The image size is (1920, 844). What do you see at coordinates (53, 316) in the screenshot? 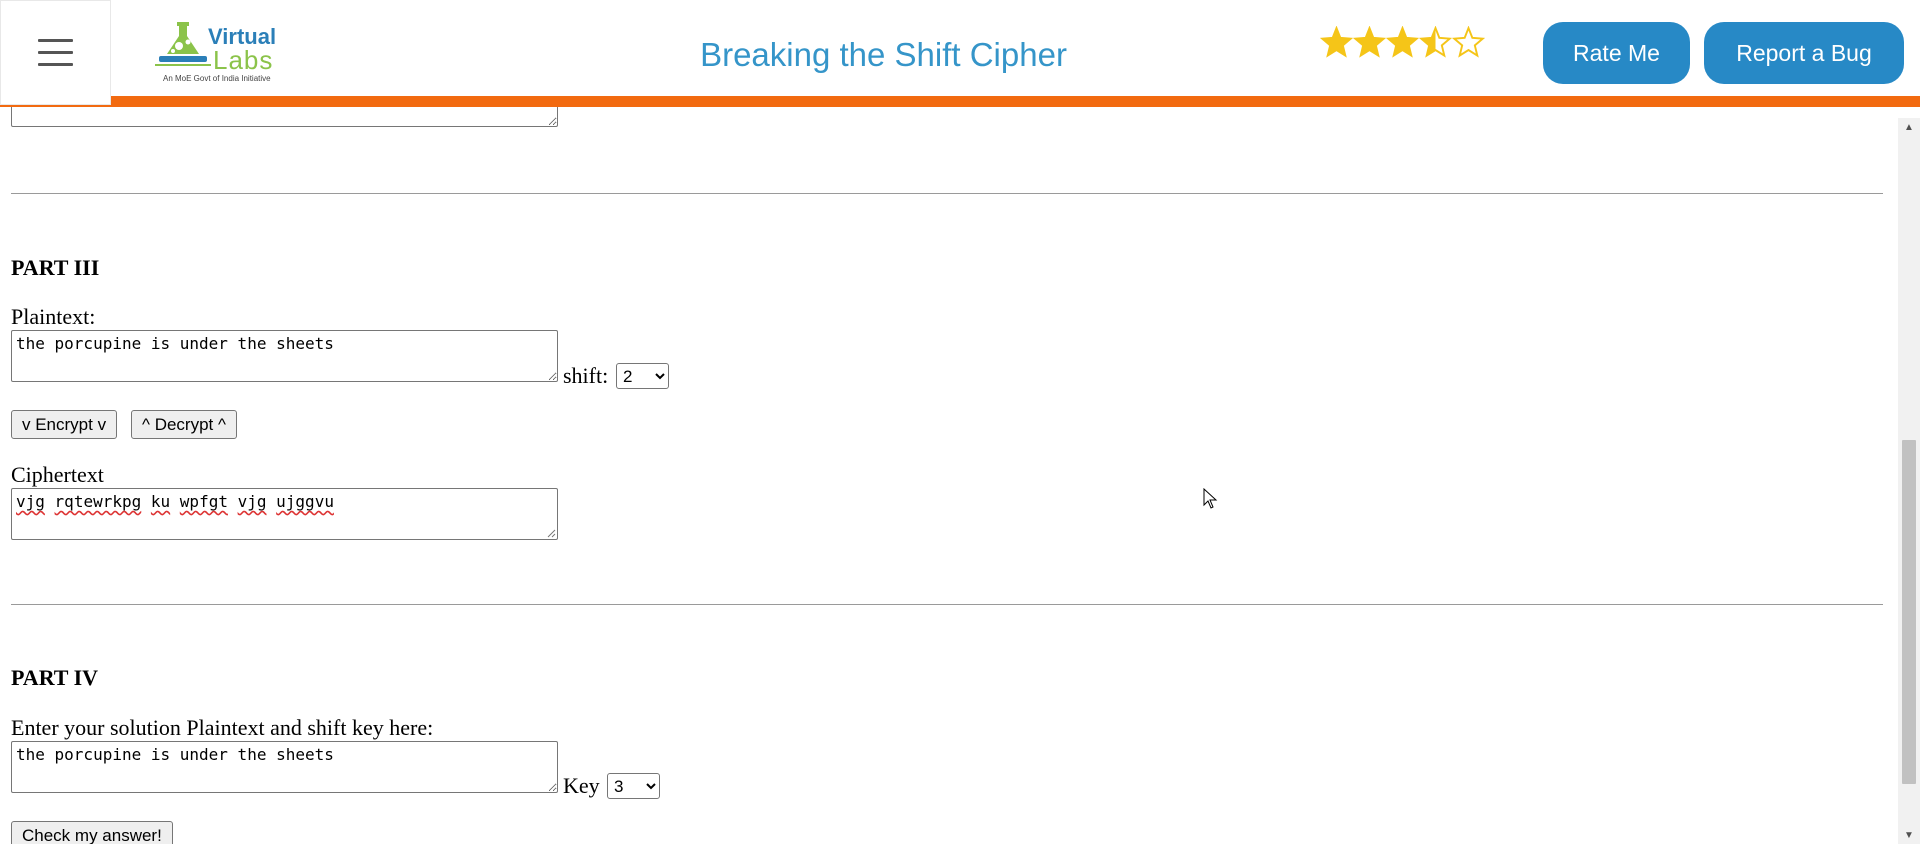
I see `plaintext-label: Plaintext:` at bounding box center [53, 316].